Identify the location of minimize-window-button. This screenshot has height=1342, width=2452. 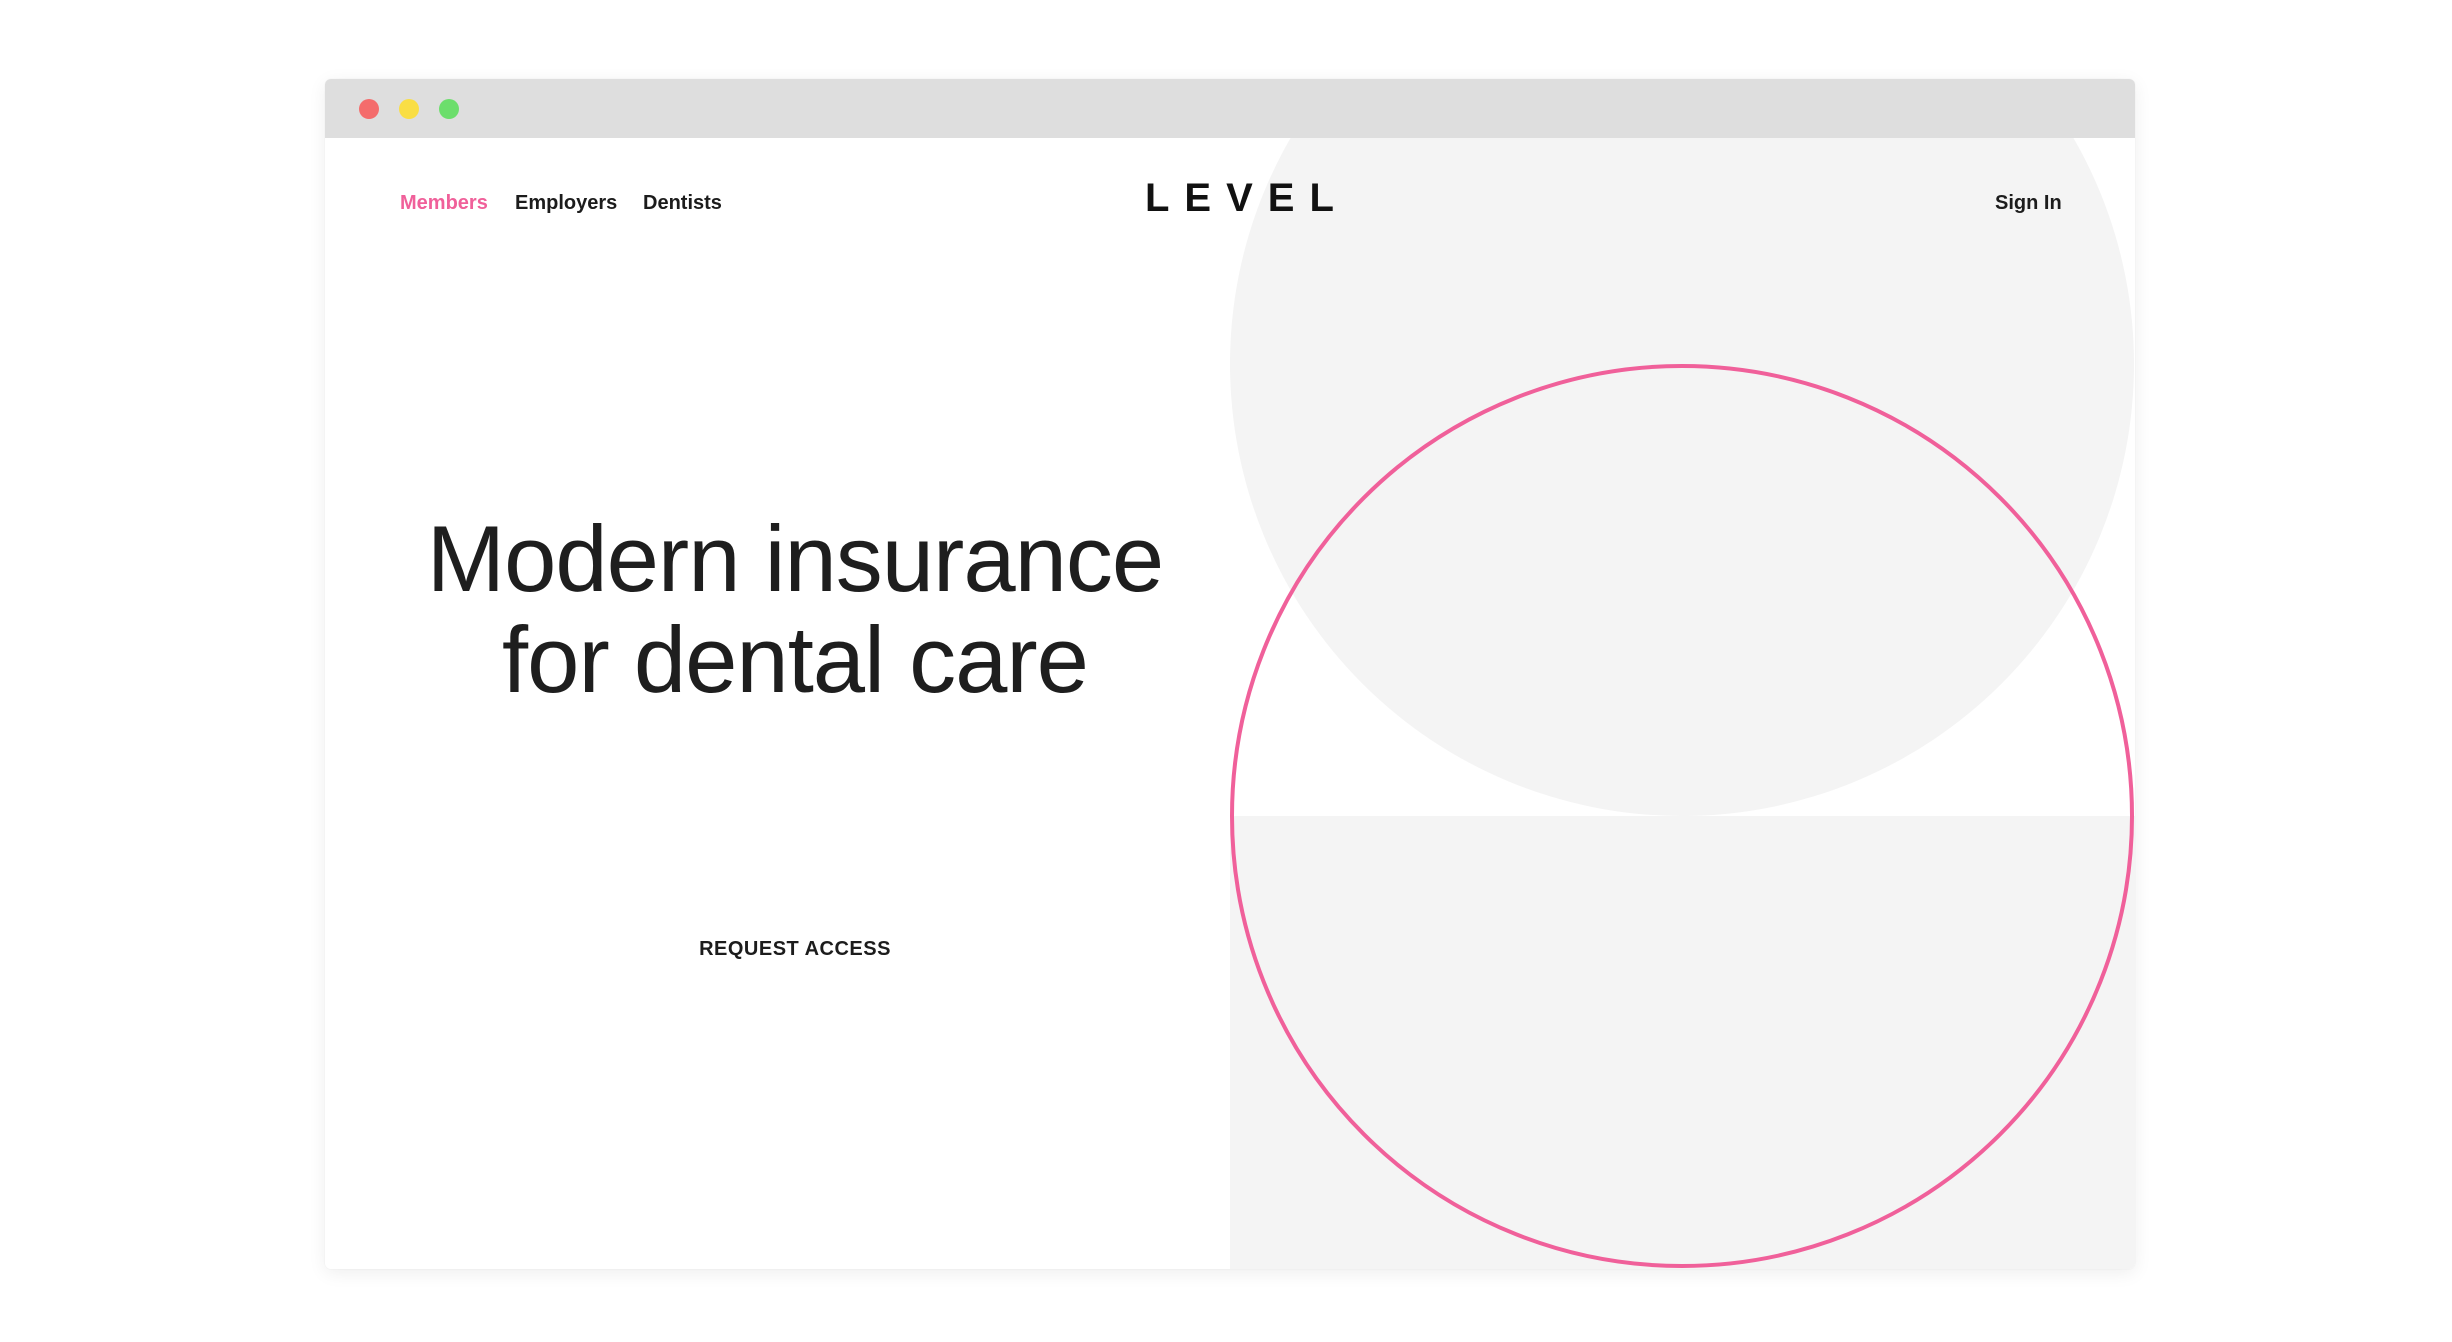
(409, 109).